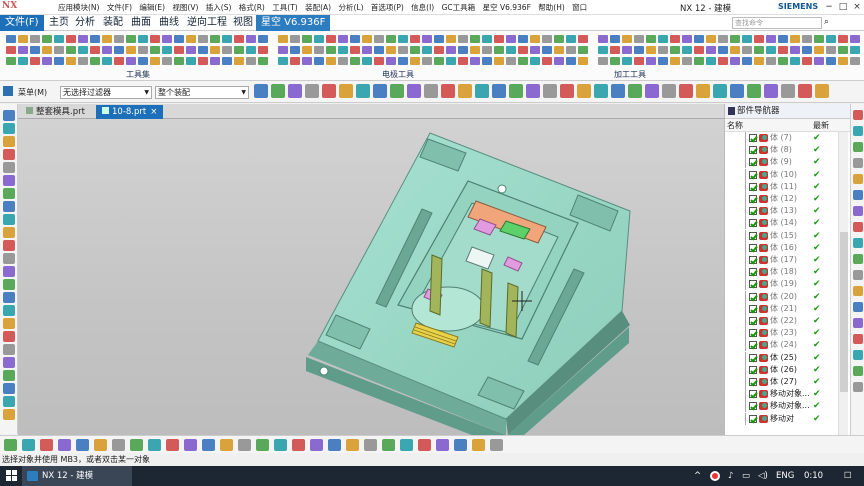 This screenshot has width=864, height=486. Describe the element at coordinates (318, 7) in the screenshot. I see `menu-item: 装配(A)` at that location.